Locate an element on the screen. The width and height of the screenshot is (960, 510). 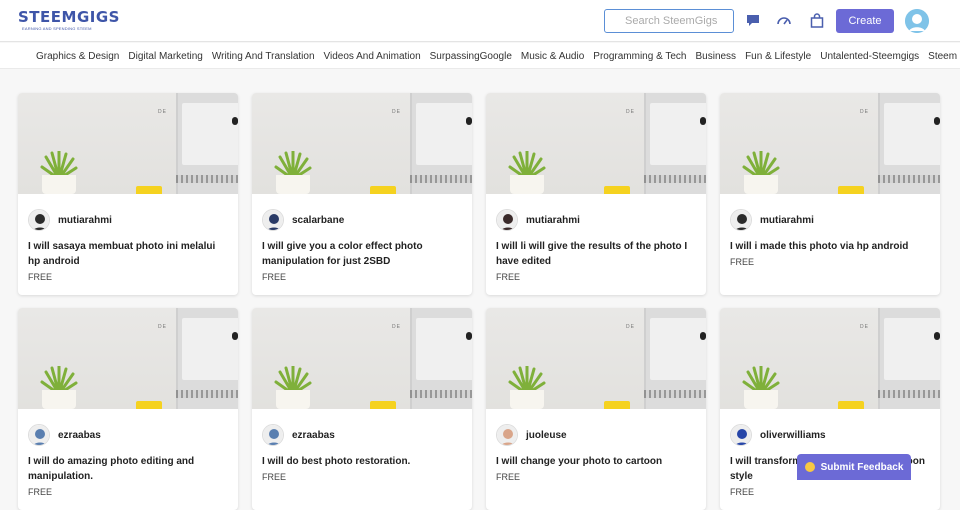
seller-info: juoleuse is located at coordinates (531, 435).